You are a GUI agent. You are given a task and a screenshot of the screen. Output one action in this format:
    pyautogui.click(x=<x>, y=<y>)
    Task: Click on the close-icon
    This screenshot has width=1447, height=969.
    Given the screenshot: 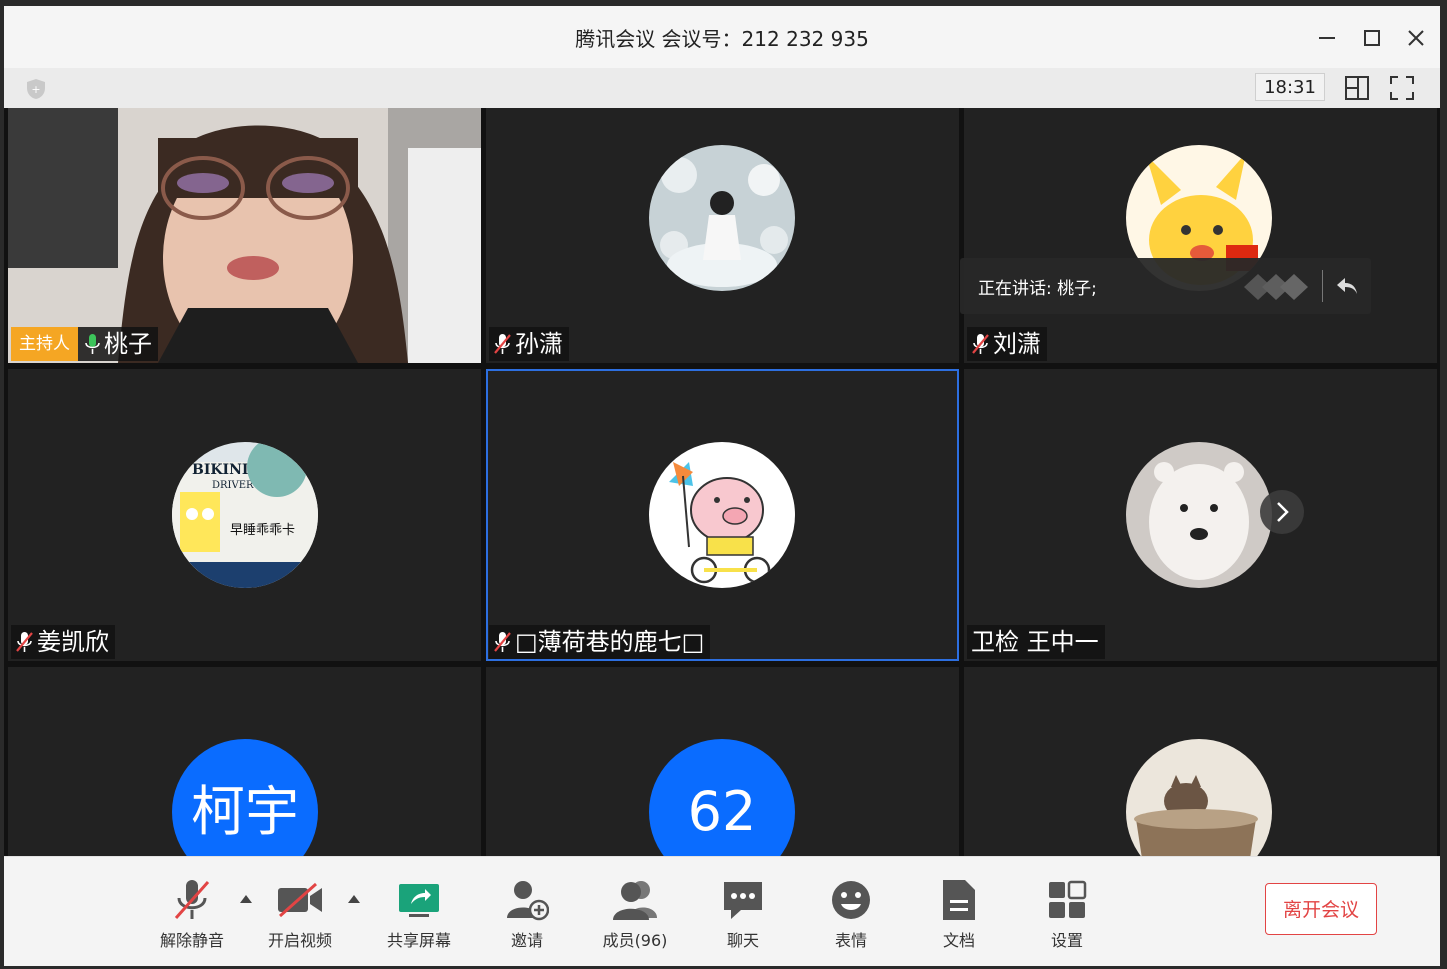 What is the action you would take?
    pyautogui.click(x=1416, y=38)
    